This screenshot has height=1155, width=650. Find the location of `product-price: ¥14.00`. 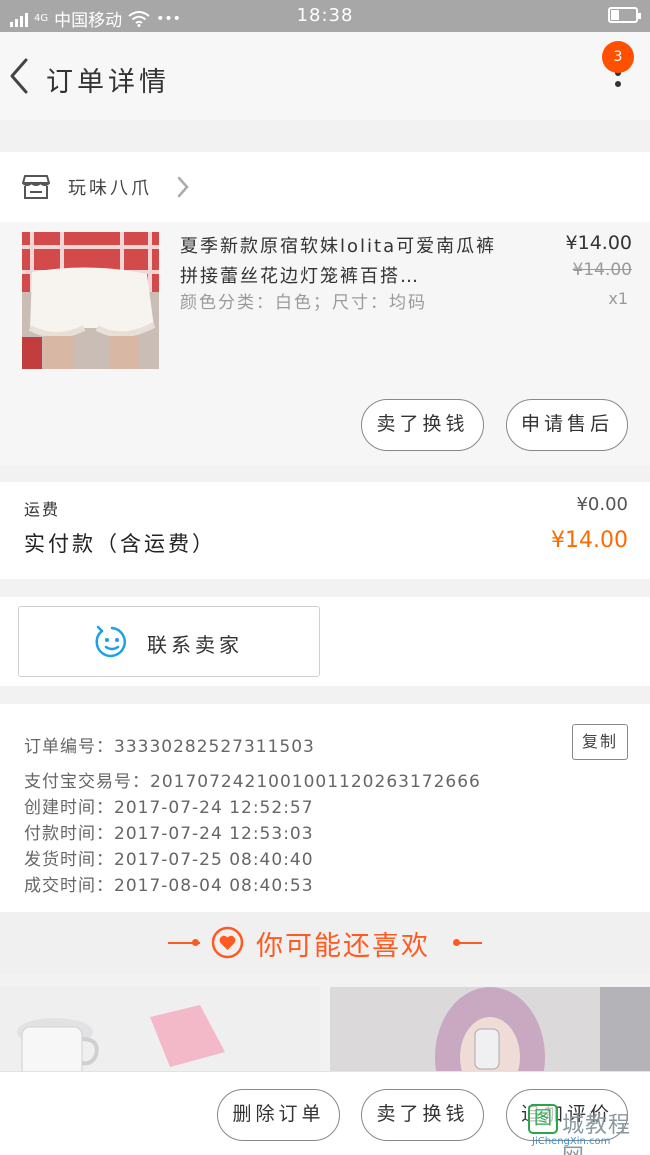

product-price: ¥14.00 is located at coordinates (598, 243).